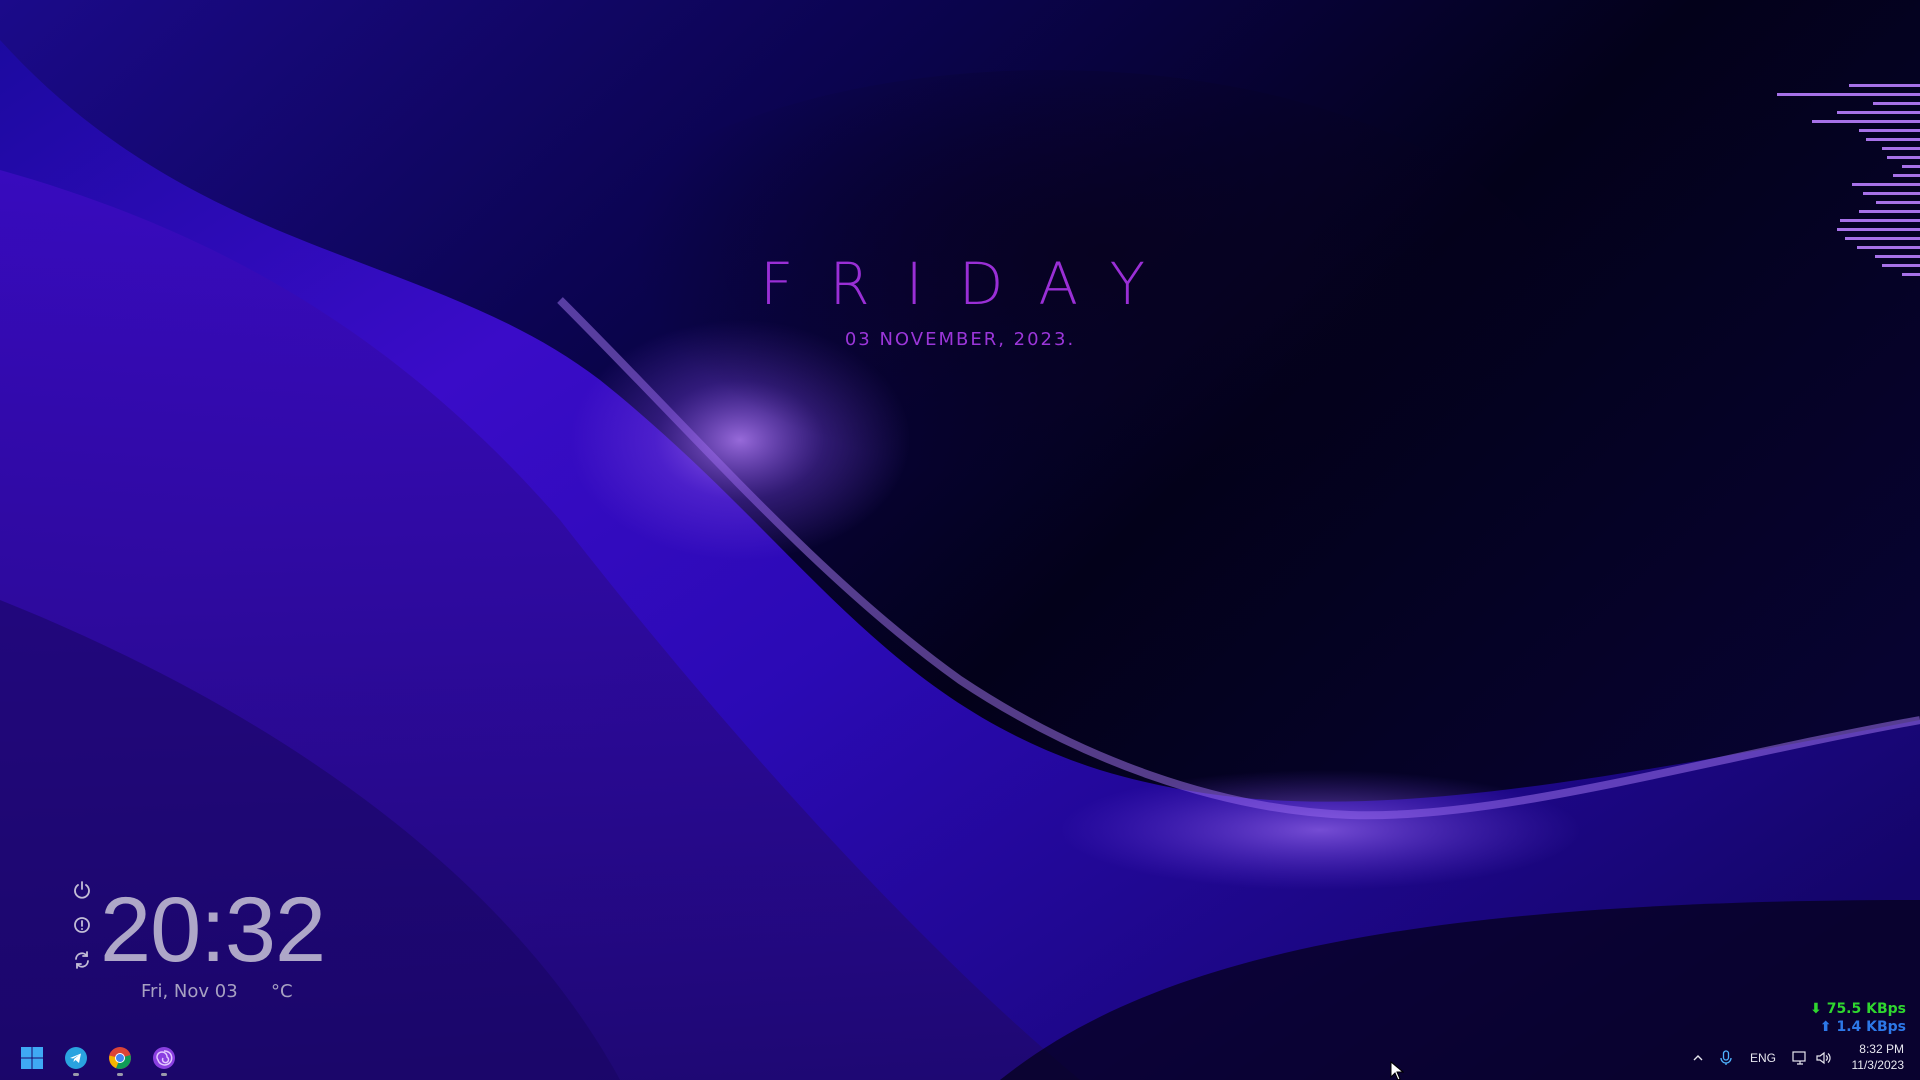  I want to click on microphone-button, so click(1726, 1058).